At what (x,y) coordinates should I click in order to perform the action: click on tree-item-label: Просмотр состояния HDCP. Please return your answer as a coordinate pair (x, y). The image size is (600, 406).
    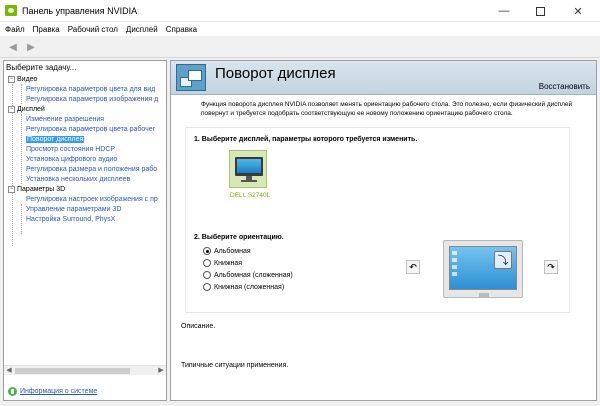
    Looking at the image, I should click on (71, 149).